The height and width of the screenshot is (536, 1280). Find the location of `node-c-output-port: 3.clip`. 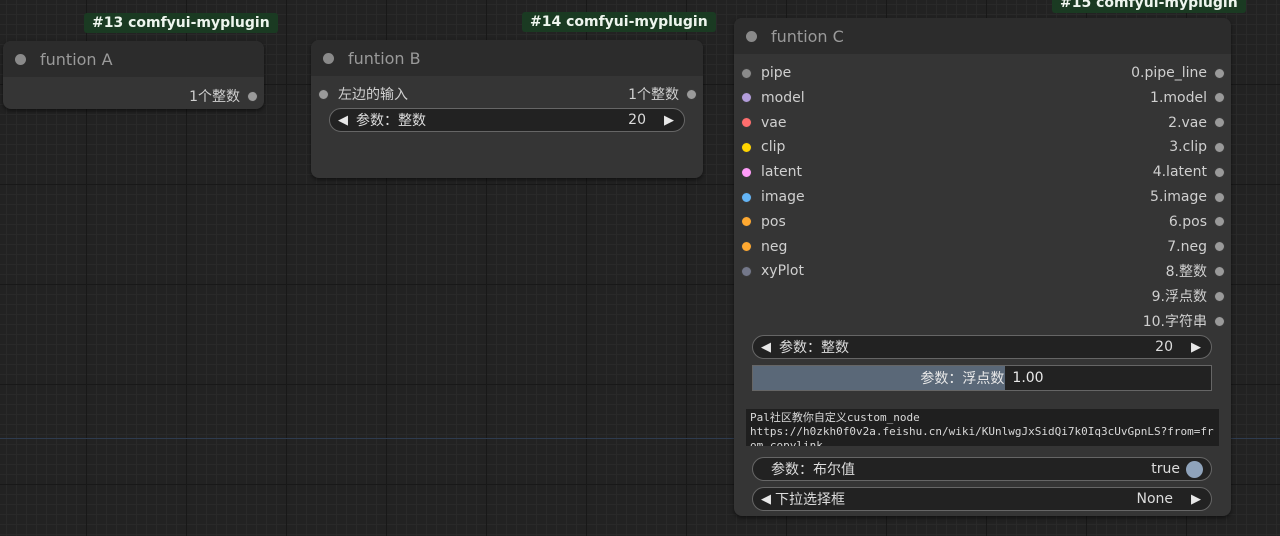

node-c-output-port: 3.clip is located at coordinates (1197, 147).